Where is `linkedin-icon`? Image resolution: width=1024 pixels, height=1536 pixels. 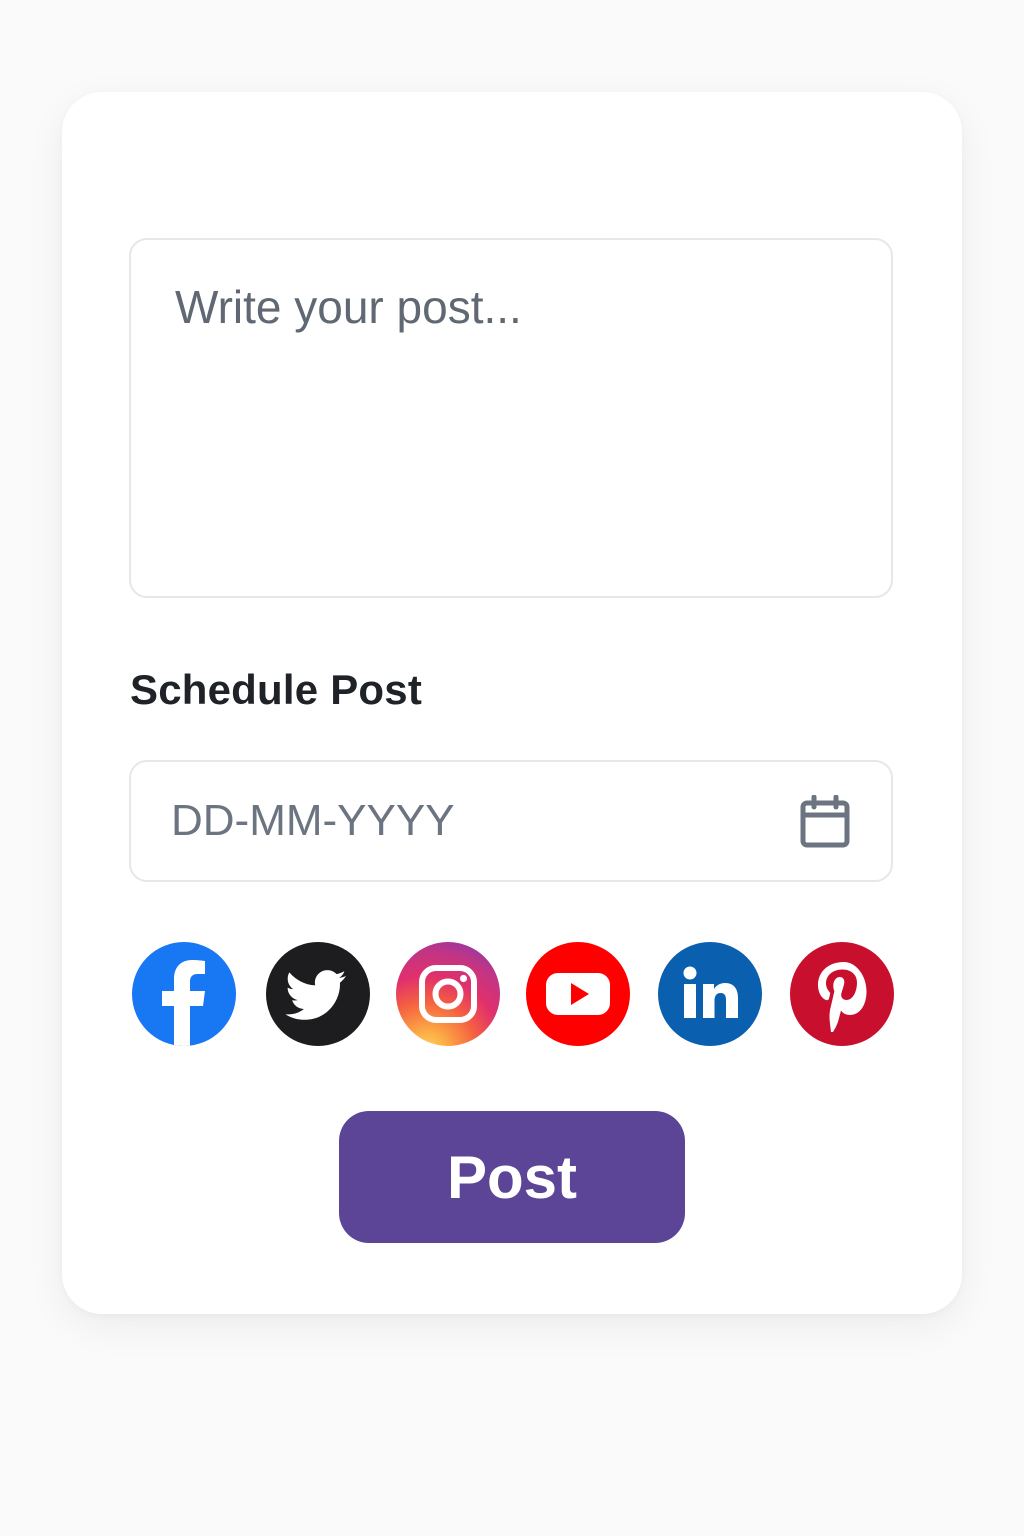
linkedin-icon is located at coordinates (710, 994).